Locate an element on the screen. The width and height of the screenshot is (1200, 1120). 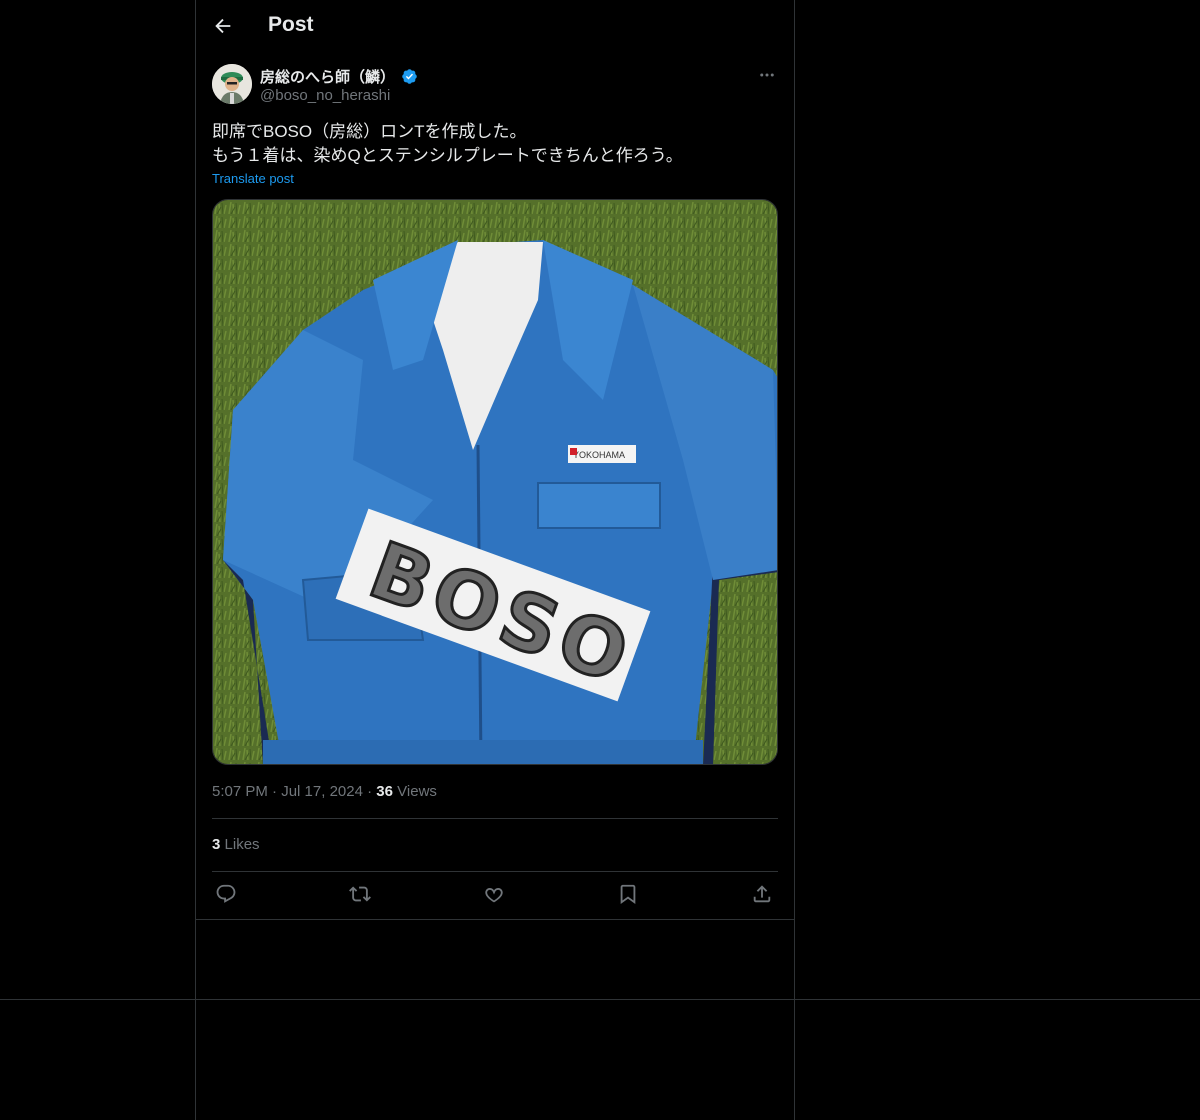
verified-badge-icon is located at coordinates (409, 76).